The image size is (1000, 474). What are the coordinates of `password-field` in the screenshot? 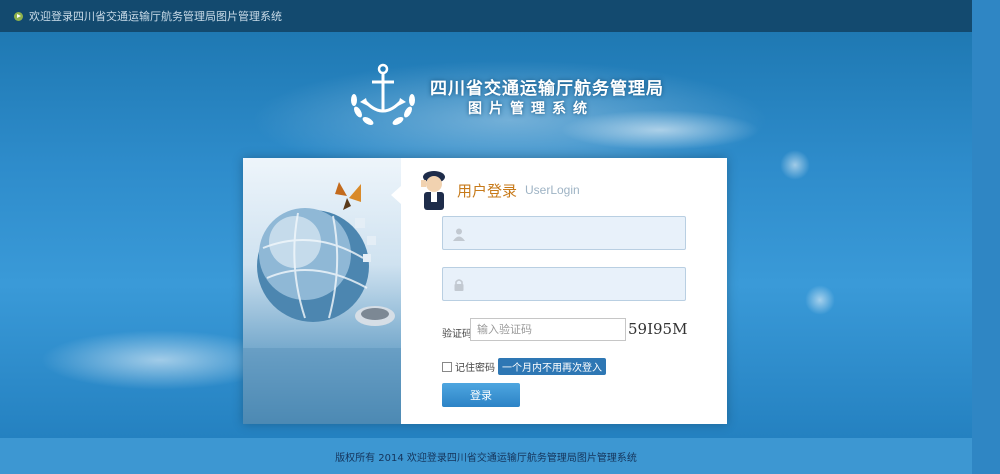 It's located at (564, 284).